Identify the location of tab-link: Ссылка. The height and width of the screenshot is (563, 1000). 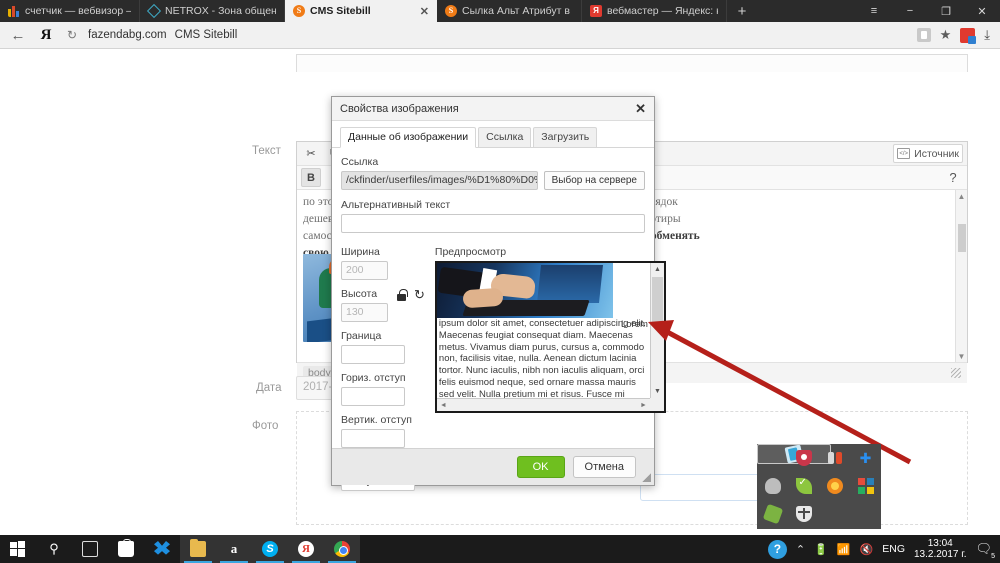
(505, 137).